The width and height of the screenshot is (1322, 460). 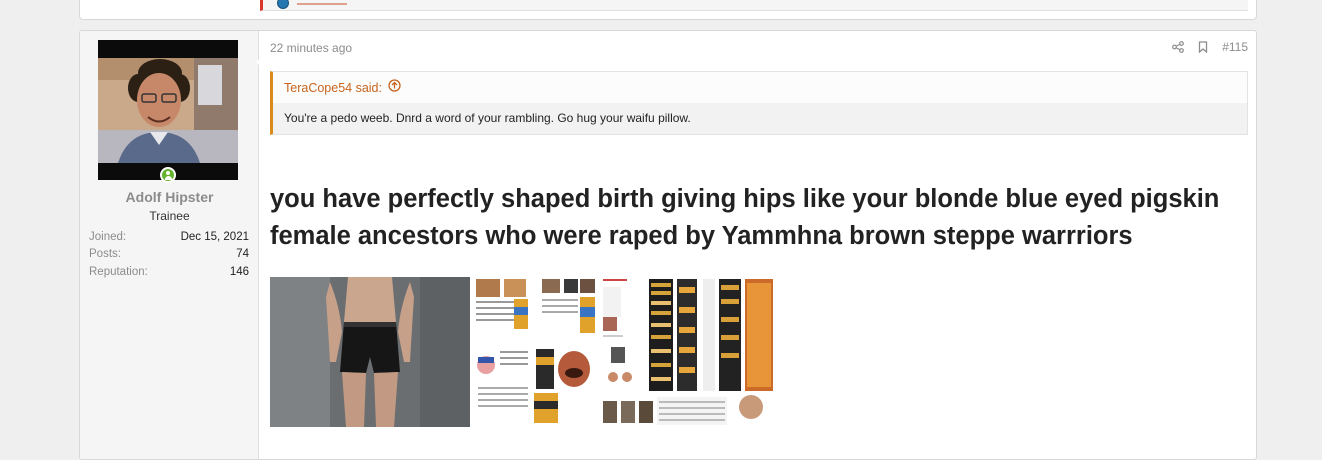 What do you see at coordinates (169, 197) in the screenshot?
I see `username: Adolf Hipster` at bounding box center [169, 197].